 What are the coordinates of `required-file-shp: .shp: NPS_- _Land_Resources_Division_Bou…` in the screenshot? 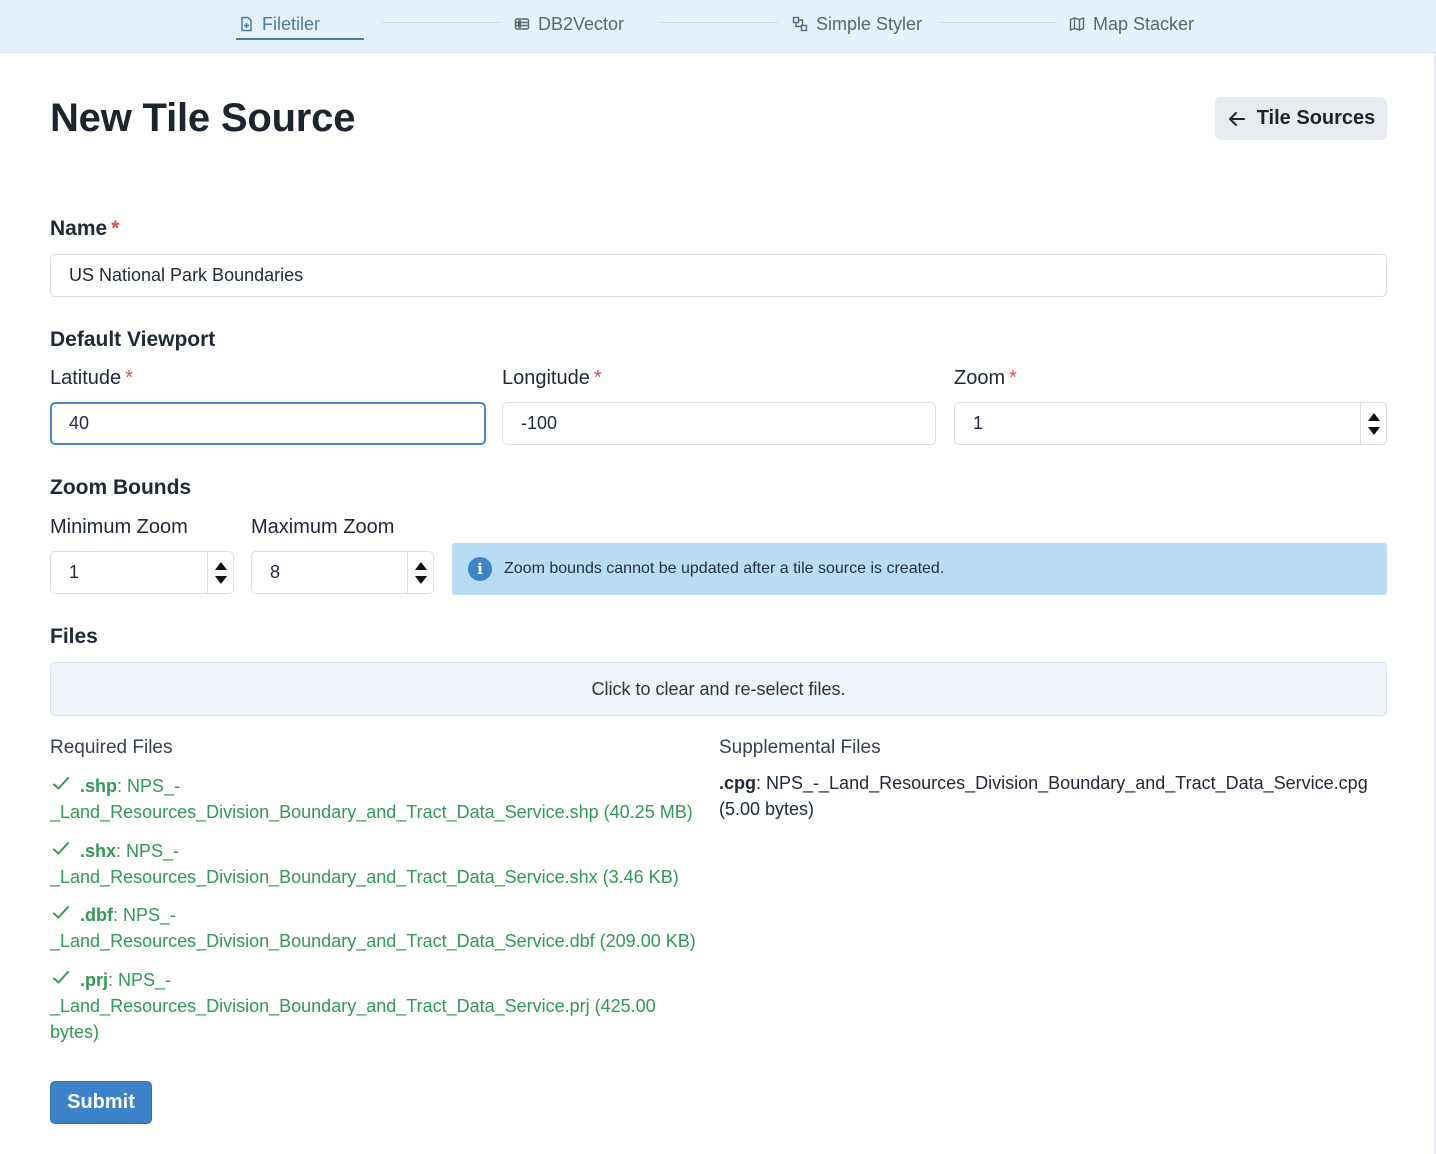 It's located at (380, 799).